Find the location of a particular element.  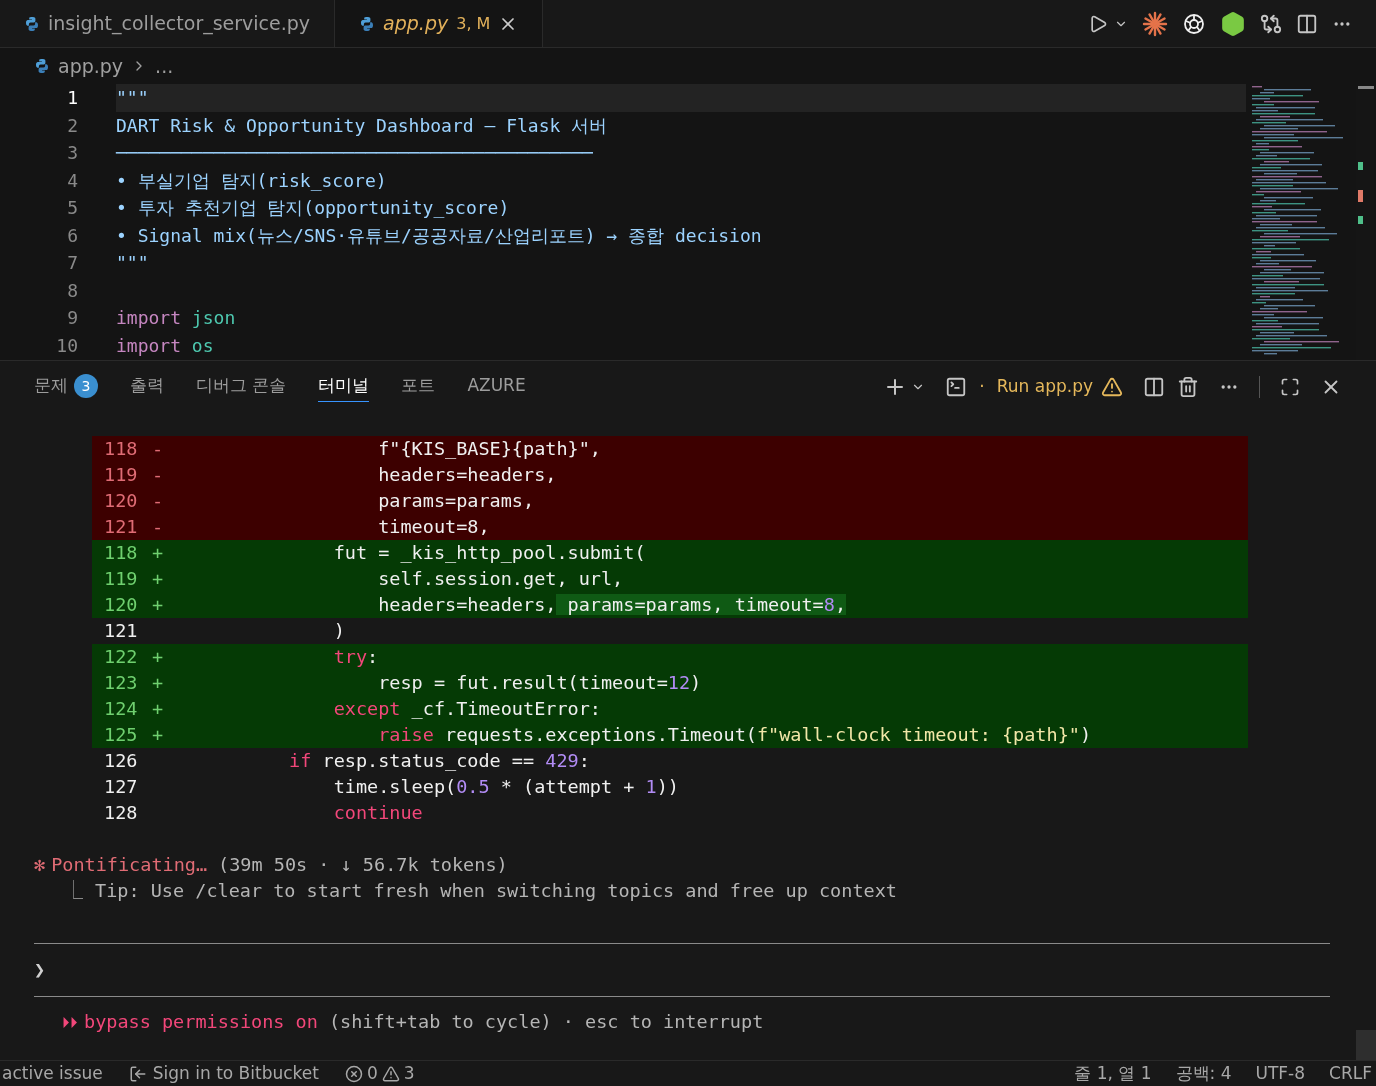

code-line: import json is located at coordinates (176, 318).